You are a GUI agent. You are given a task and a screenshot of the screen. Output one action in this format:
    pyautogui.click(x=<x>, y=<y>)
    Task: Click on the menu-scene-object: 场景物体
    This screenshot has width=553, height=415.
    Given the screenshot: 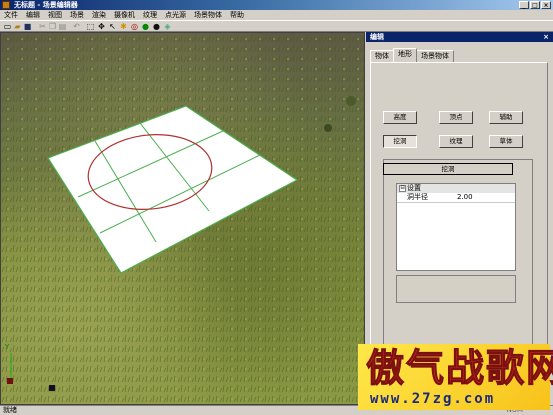 What is the action you would take?
    pyautogui.click(x=208, y=15)
    